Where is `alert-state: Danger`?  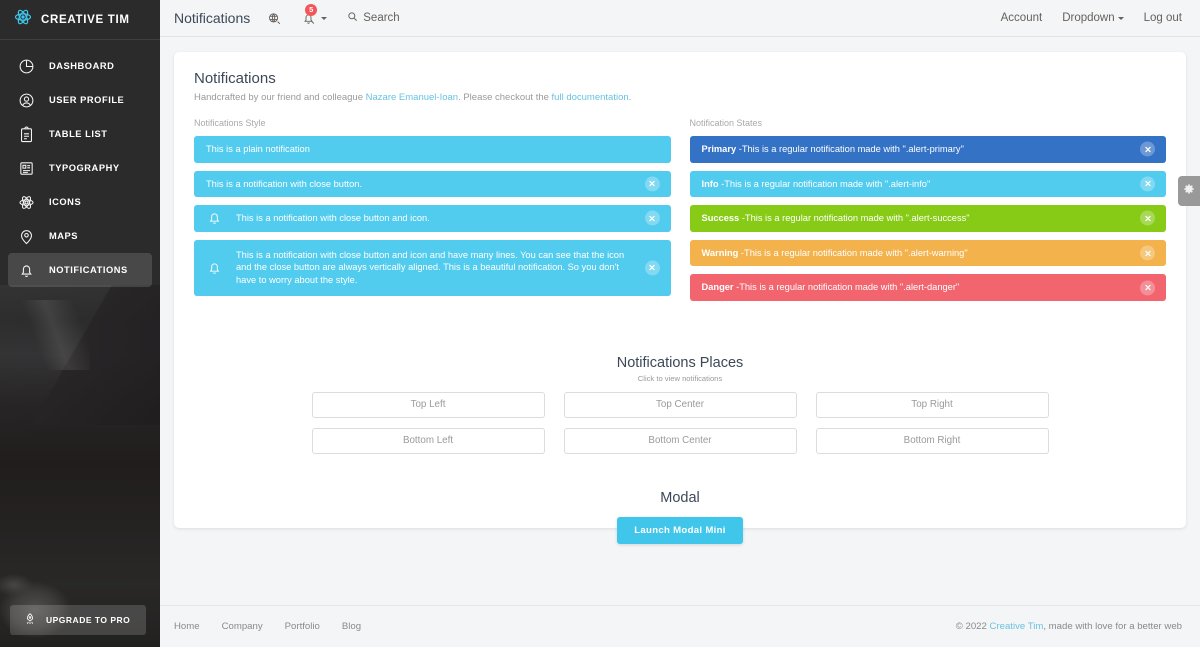
alert-state: Danger is located at coordinates (717, 287).